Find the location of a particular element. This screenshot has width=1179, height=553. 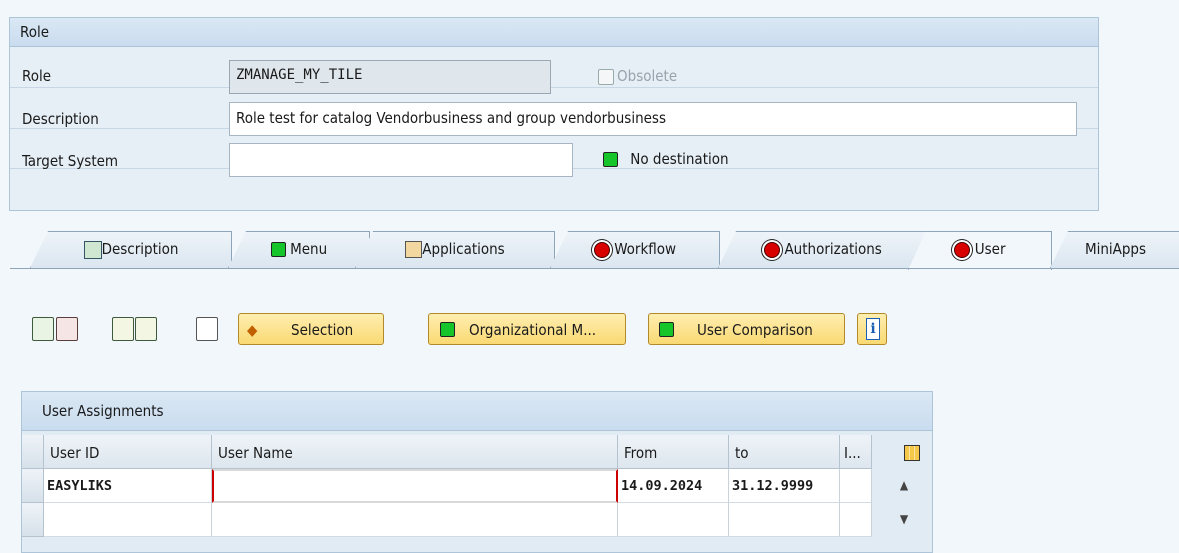

selection-icon: ◆ is located at coordinates (252, 330).